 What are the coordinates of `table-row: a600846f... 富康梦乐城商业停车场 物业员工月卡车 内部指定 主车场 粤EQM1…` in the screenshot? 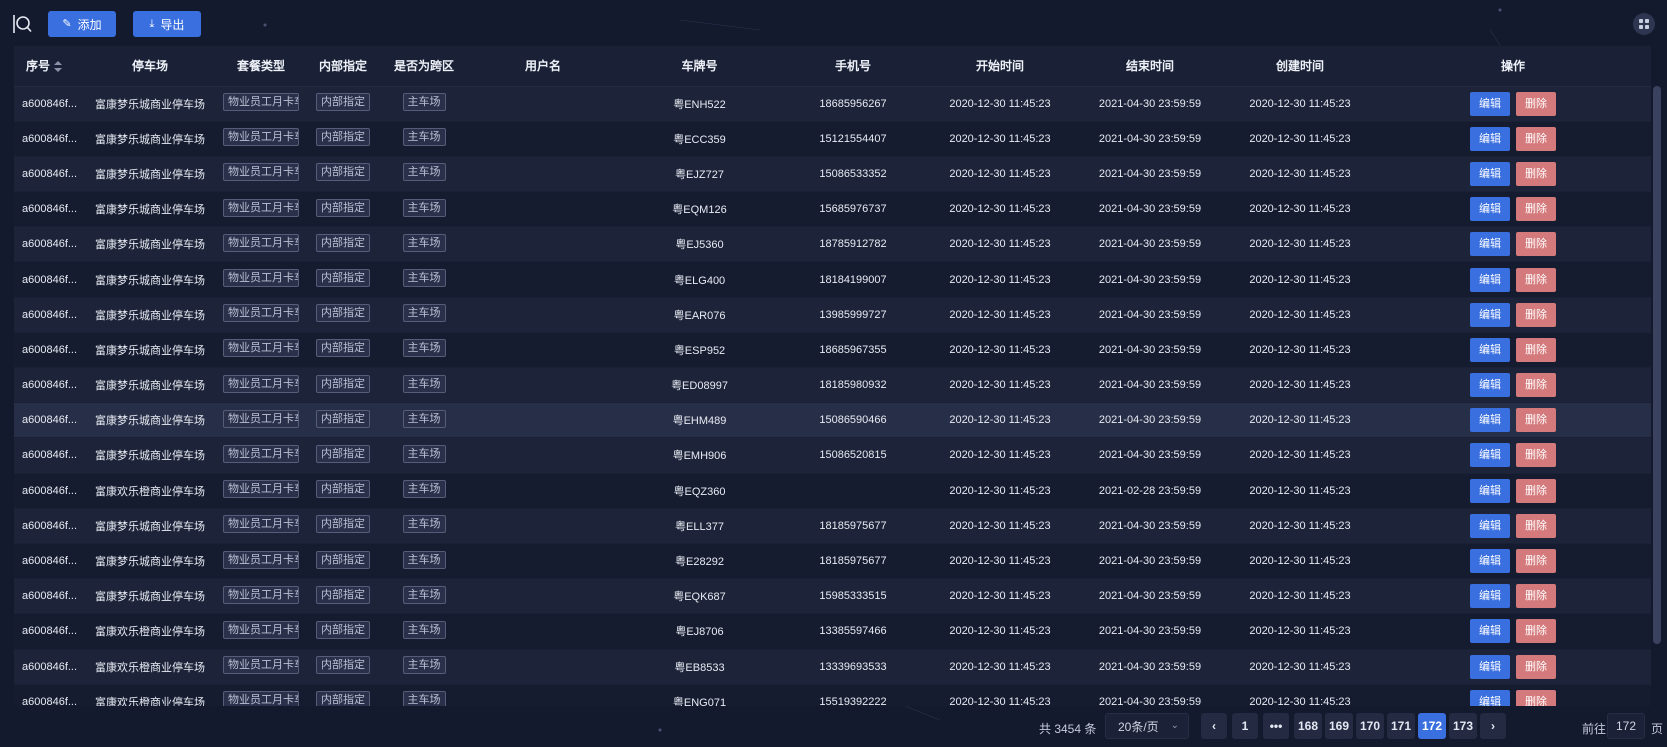 It's located at (832, 209).